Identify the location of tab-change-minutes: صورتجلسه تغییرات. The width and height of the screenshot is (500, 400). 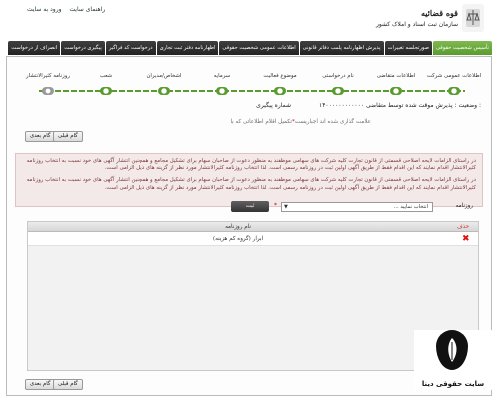
(408, 48).